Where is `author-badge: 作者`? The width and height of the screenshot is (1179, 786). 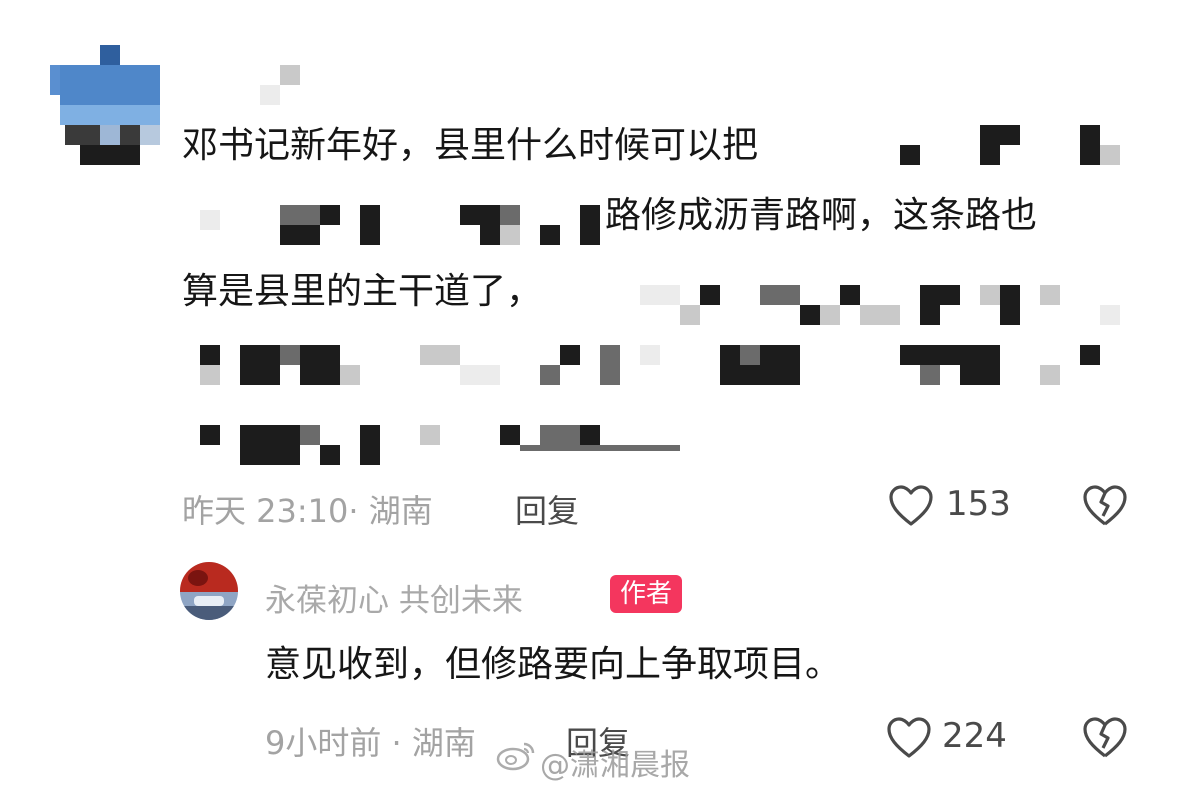 author-badge: 作者 is located at coordinates (646, 594).